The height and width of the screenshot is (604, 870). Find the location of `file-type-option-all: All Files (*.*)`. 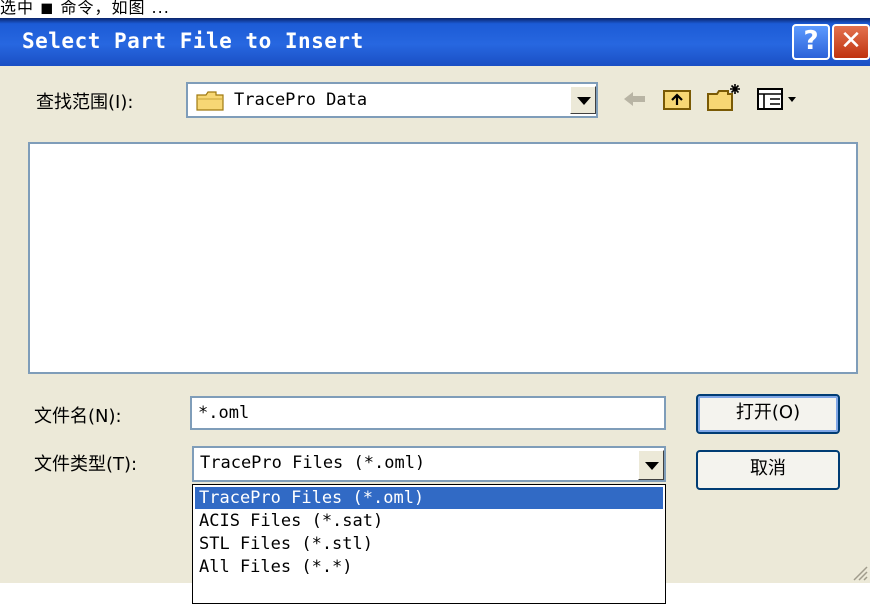

file-type-option-all: All Files (*.*) is located at coordinates (429, 567).